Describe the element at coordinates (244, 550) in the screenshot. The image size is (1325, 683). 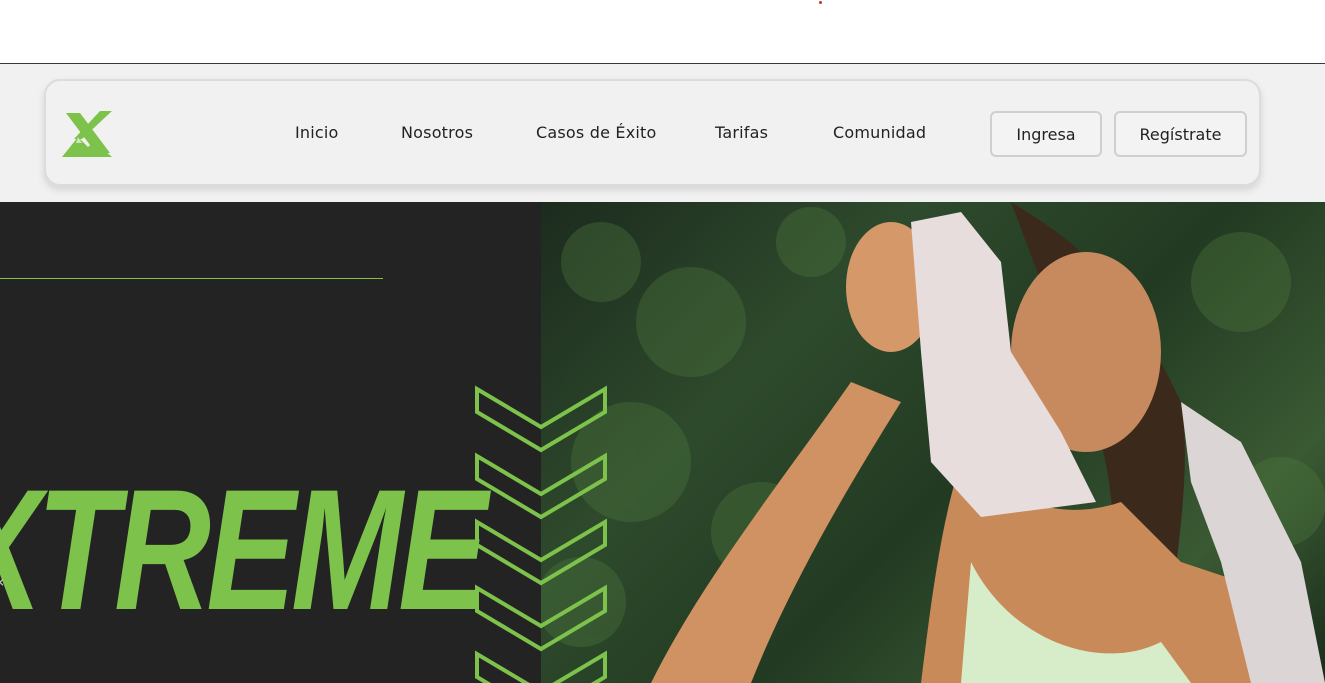
I see `hero-title: XTREME` at that location.